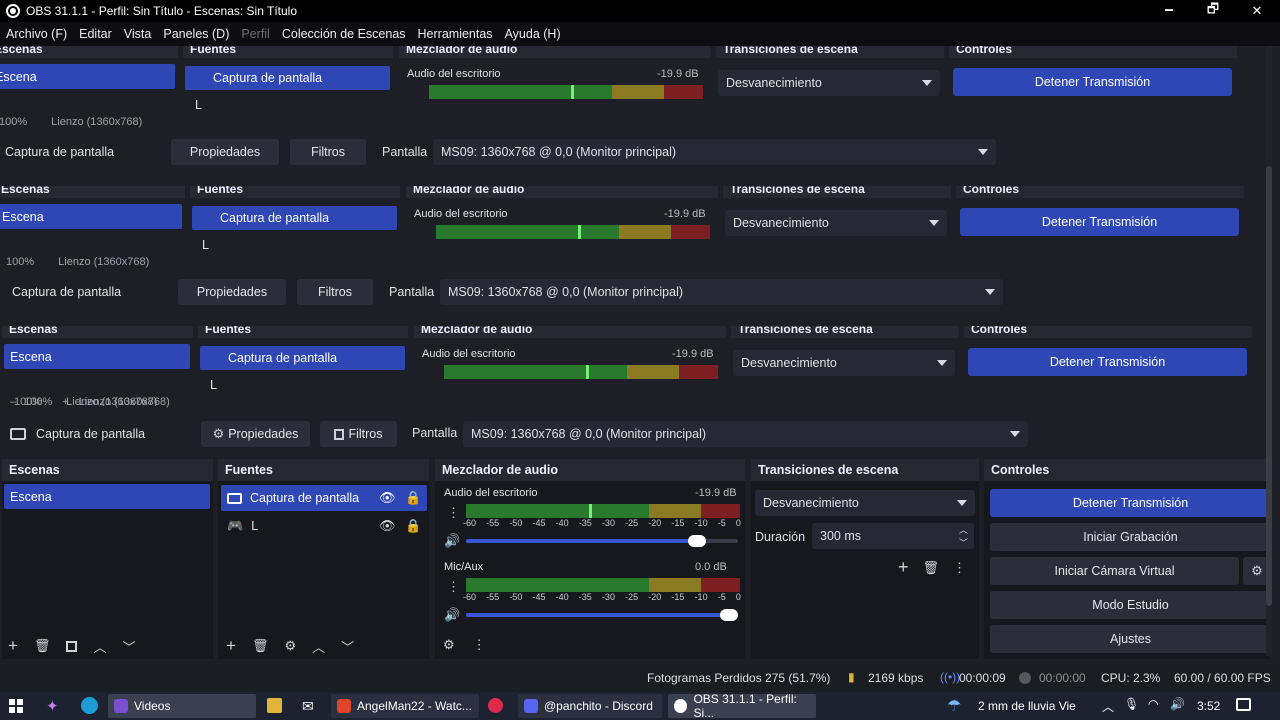 This screenshot has width=1280, height=720. Describe the element at coordinates (963, 542) in the screenshot. I see `spin-down-icon: ﹀` at that location.